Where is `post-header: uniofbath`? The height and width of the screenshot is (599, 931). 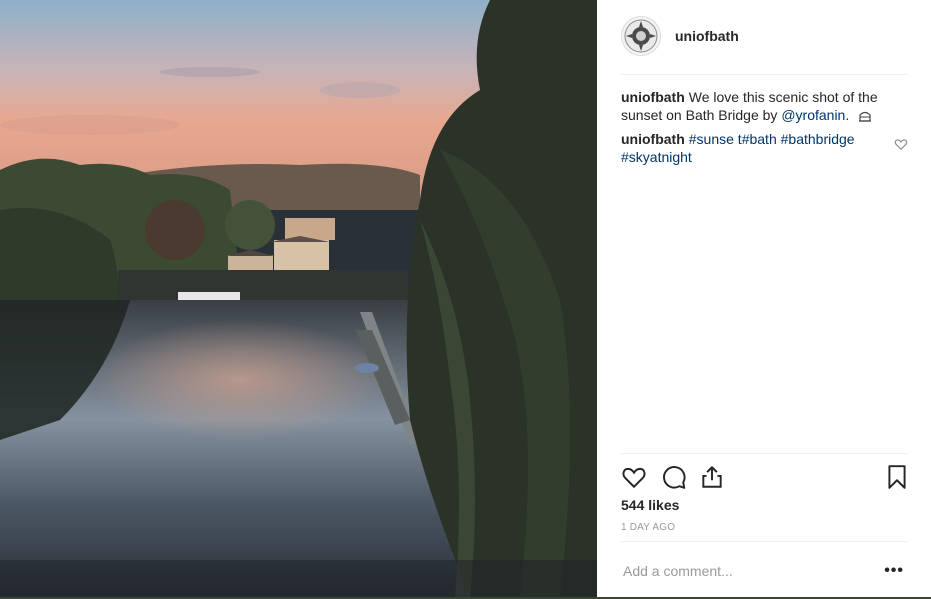 post-header: uniofbath is located at coordinates (764, 45).